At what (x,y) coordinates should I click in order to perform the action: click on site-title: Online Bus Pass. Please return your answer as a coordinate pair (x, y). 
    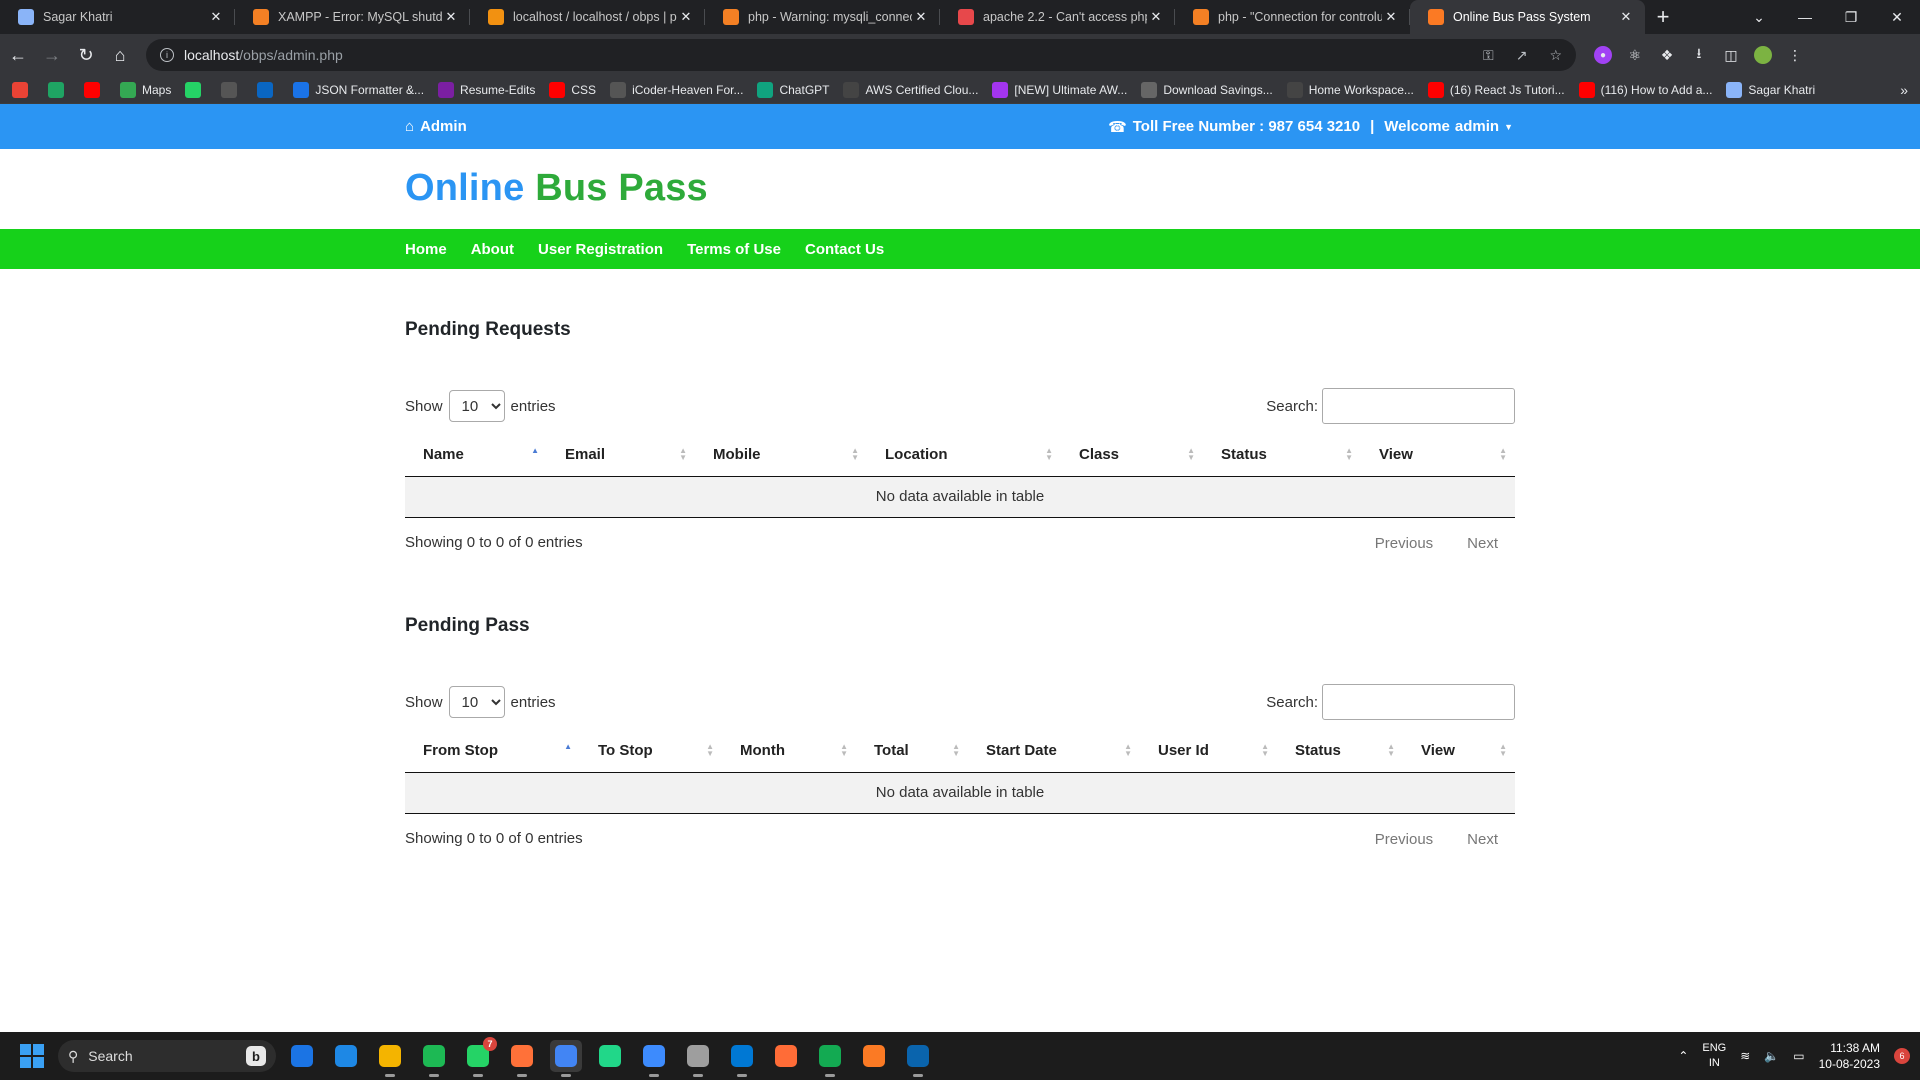
    Looking at the image, I should click on (556, 188).